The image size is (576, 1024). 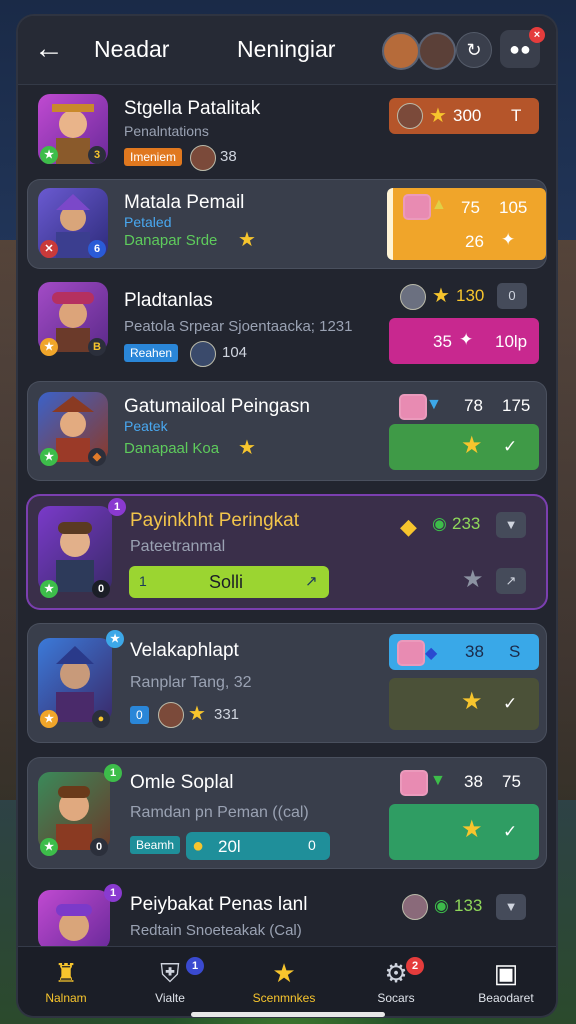 I want to click on nav-beaodaret: ▣ Beaodaret, so click(x=506, y=983).